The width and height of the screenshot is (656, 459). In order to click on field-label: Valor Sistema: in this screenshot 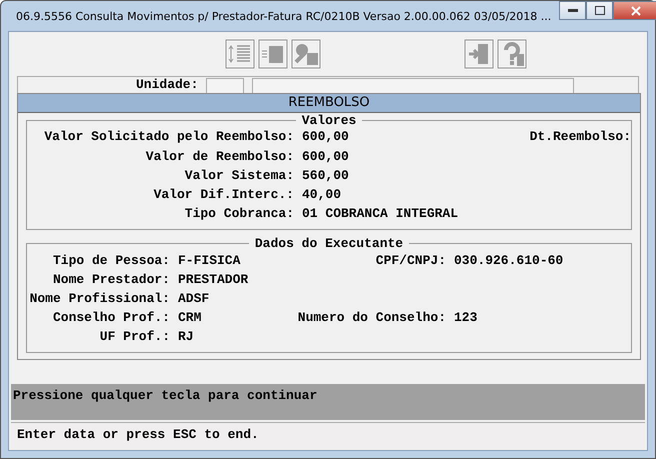, I will do `click(239, 175)`.